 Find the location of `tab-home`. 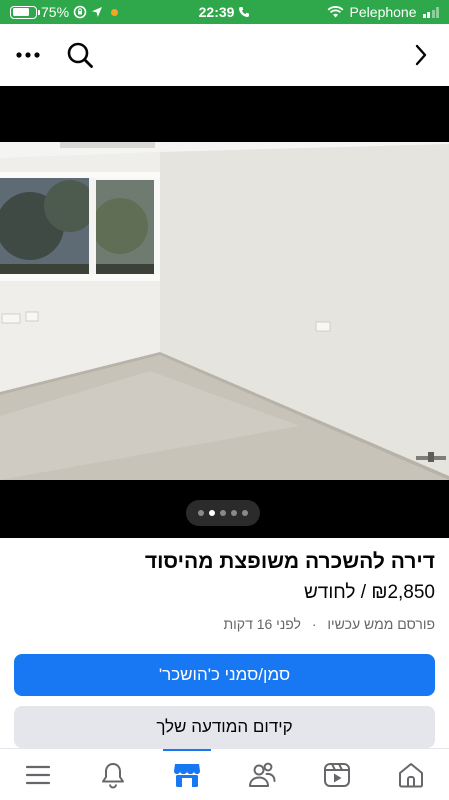

tab-home is located at coordinates (411, 774).